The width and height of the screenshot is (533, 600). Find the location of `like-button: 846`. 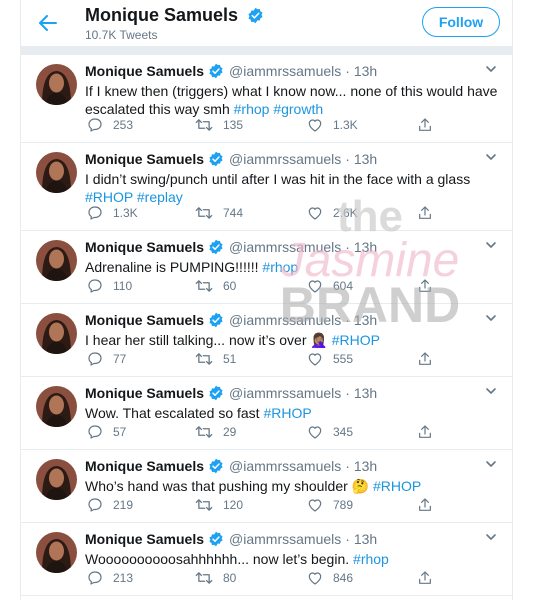

like-button: 846 is located at coordinates (330, 578).